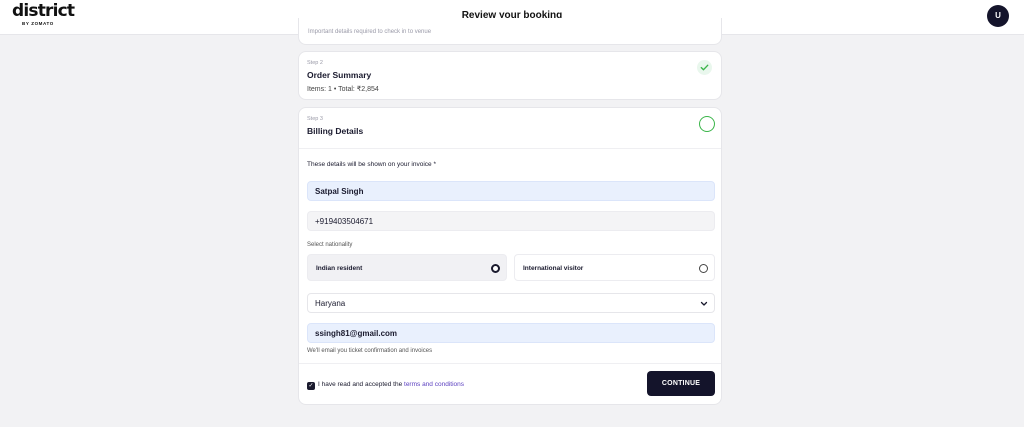  What do you see at coordinates (330, 303) in the screenshot?
I see `state-select-value: Haryana` at bounding box center [330, 303].